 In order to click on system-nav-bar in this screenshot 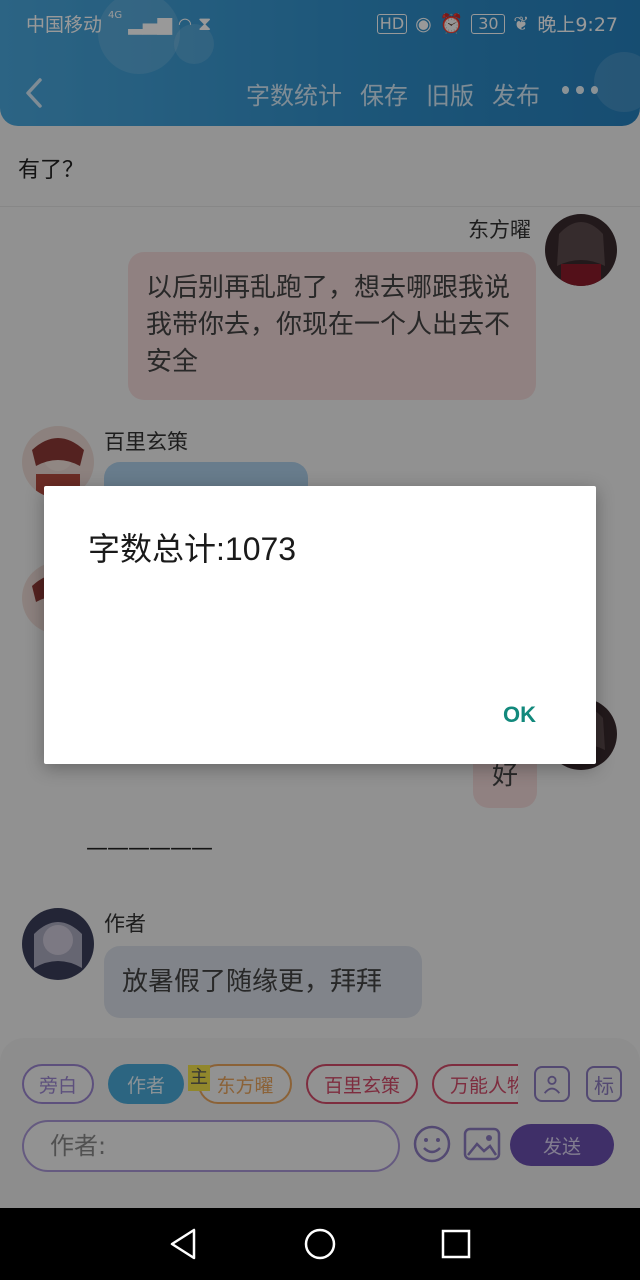, I will do `click(320, 1244)`.